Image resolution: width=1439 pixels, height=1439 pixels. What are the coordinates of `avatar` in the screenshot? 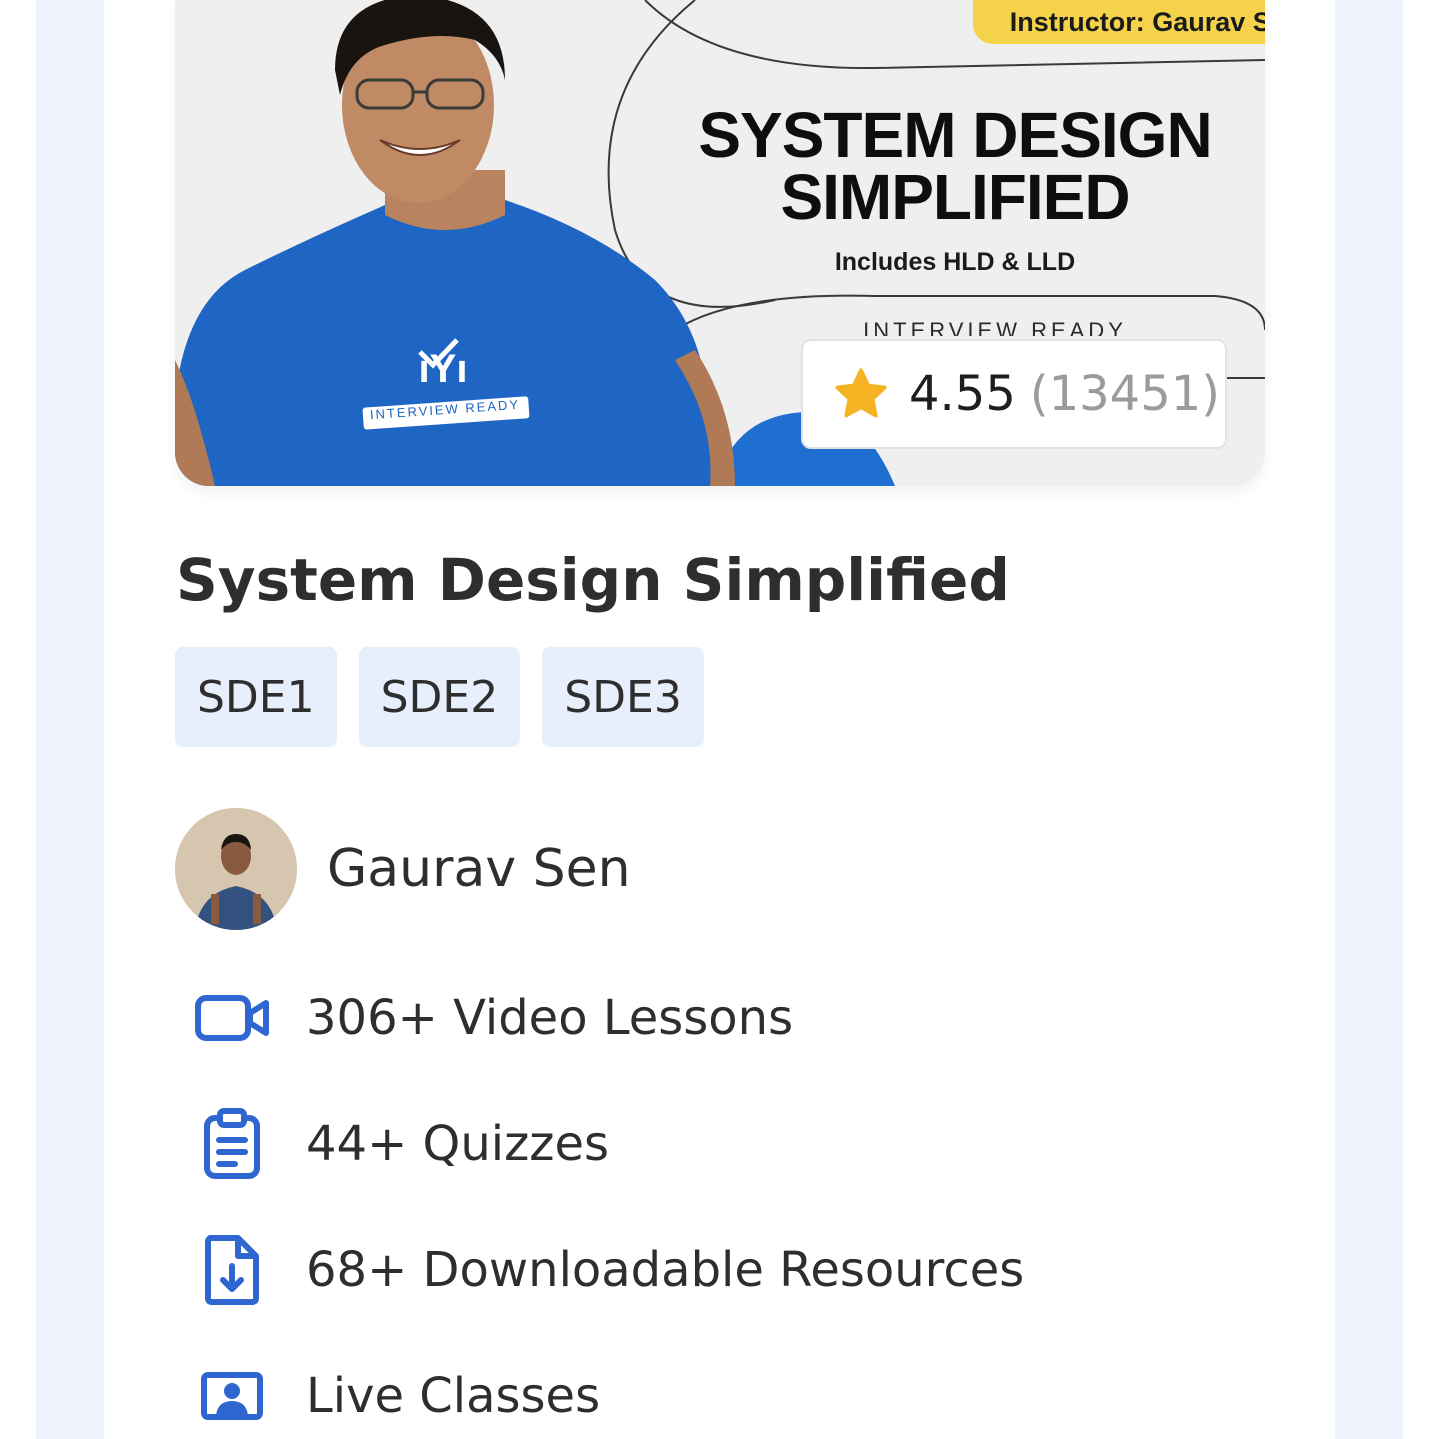 It's located at (236, 869).